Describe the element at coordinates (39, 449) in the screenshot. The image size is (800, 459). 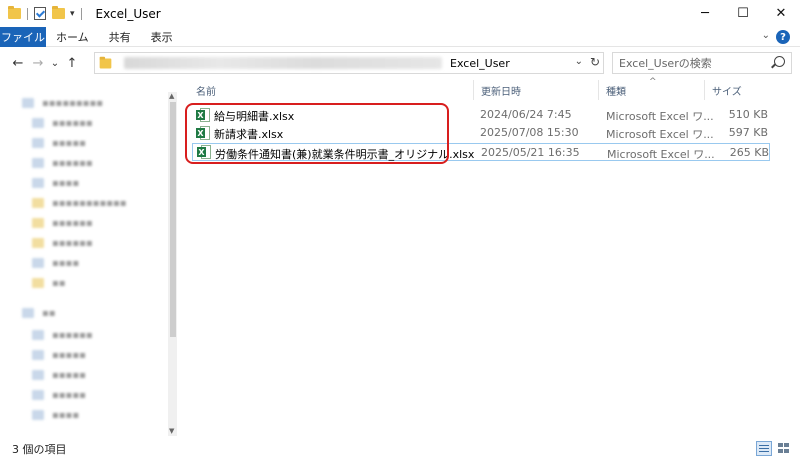
I see `item-count: 3 個の項目` at that location.